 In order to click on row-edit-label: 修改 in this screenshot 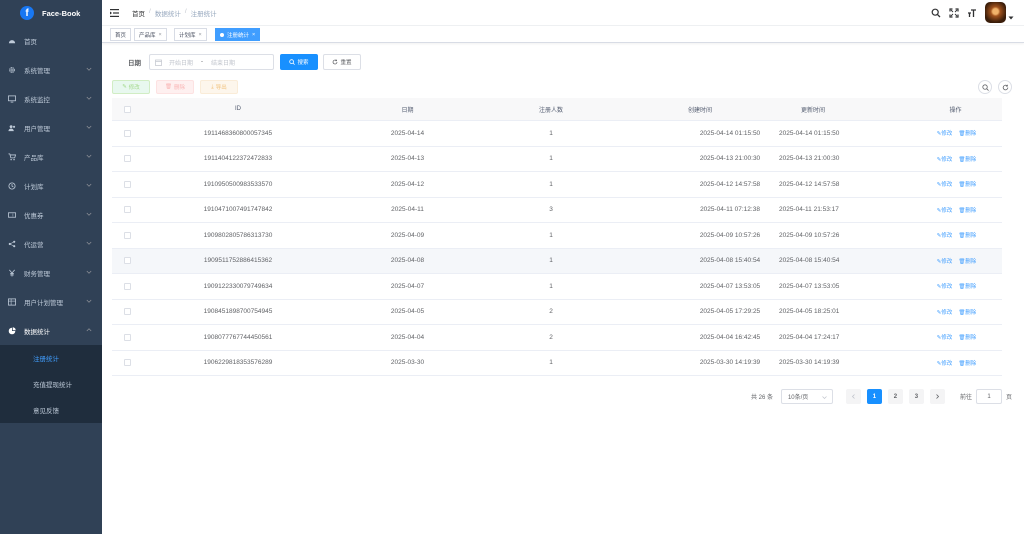, I will do `click(947, 134)`.